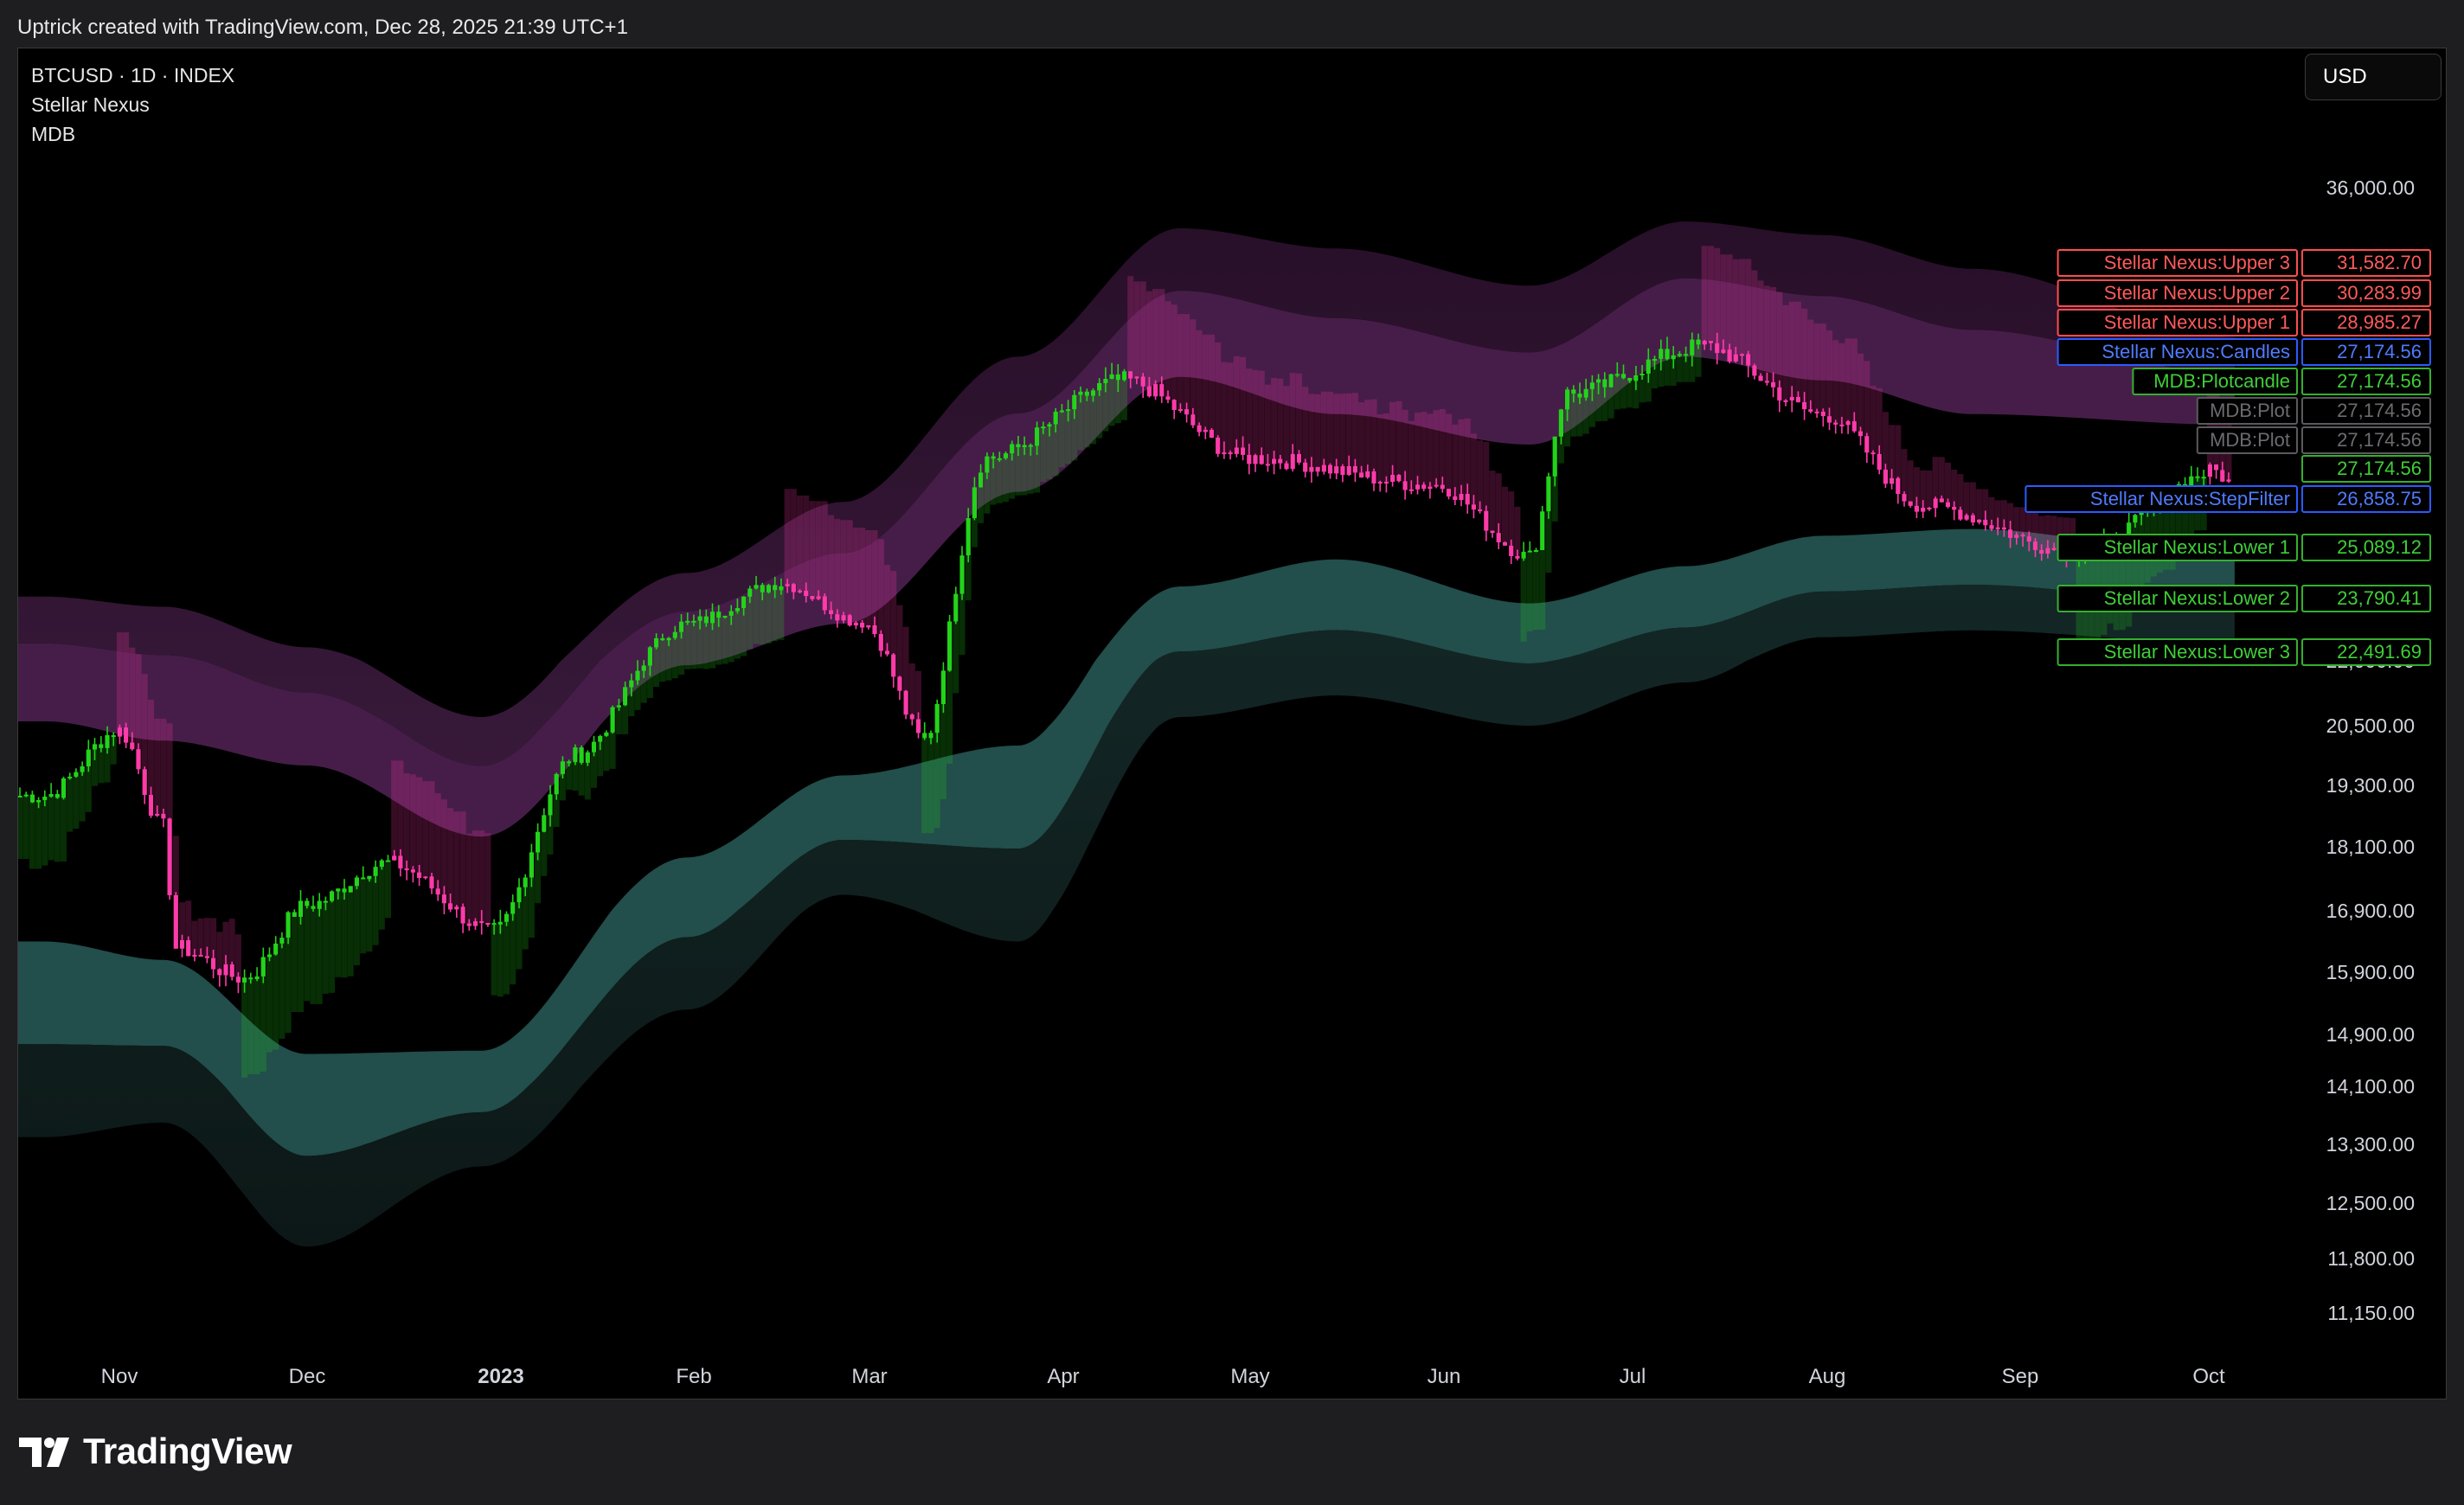 Image resolution: width=2464 pixels, height=1505 pixels. What do you see at coordinates (155, 1451) in the screenshot?
I see `tradingview-footer: TradingView` at bounding box center [155, 1451].